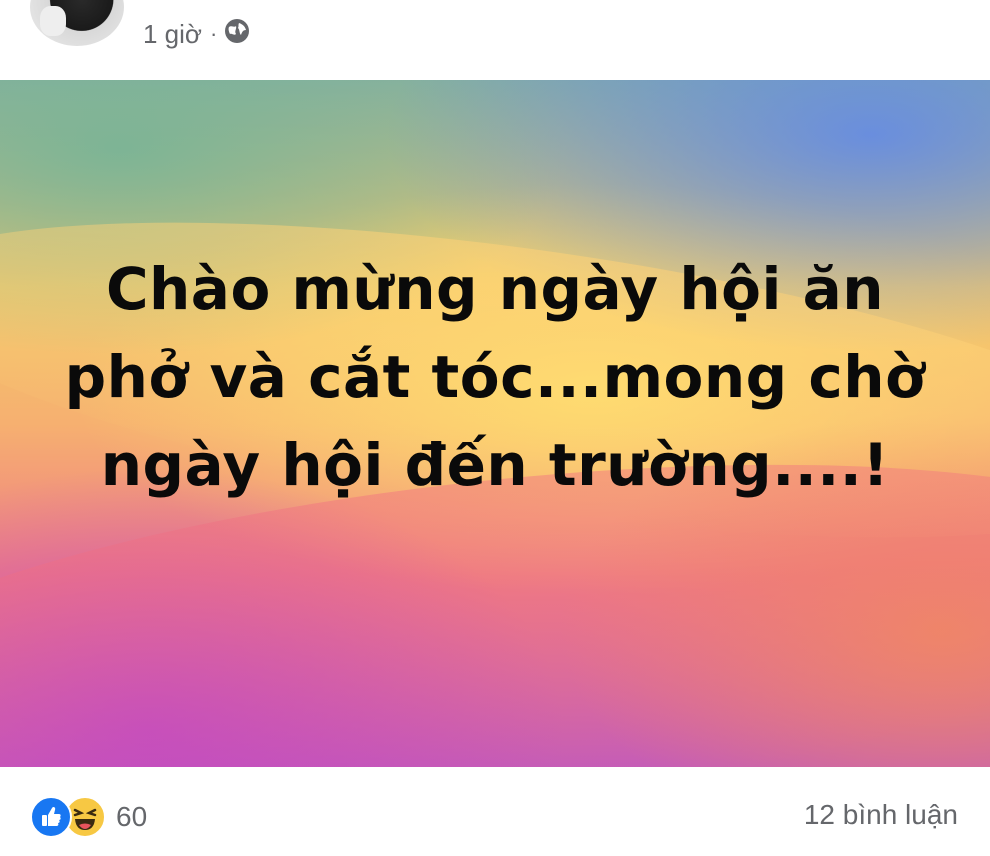  I want to click on avatar, so click(77, 23).